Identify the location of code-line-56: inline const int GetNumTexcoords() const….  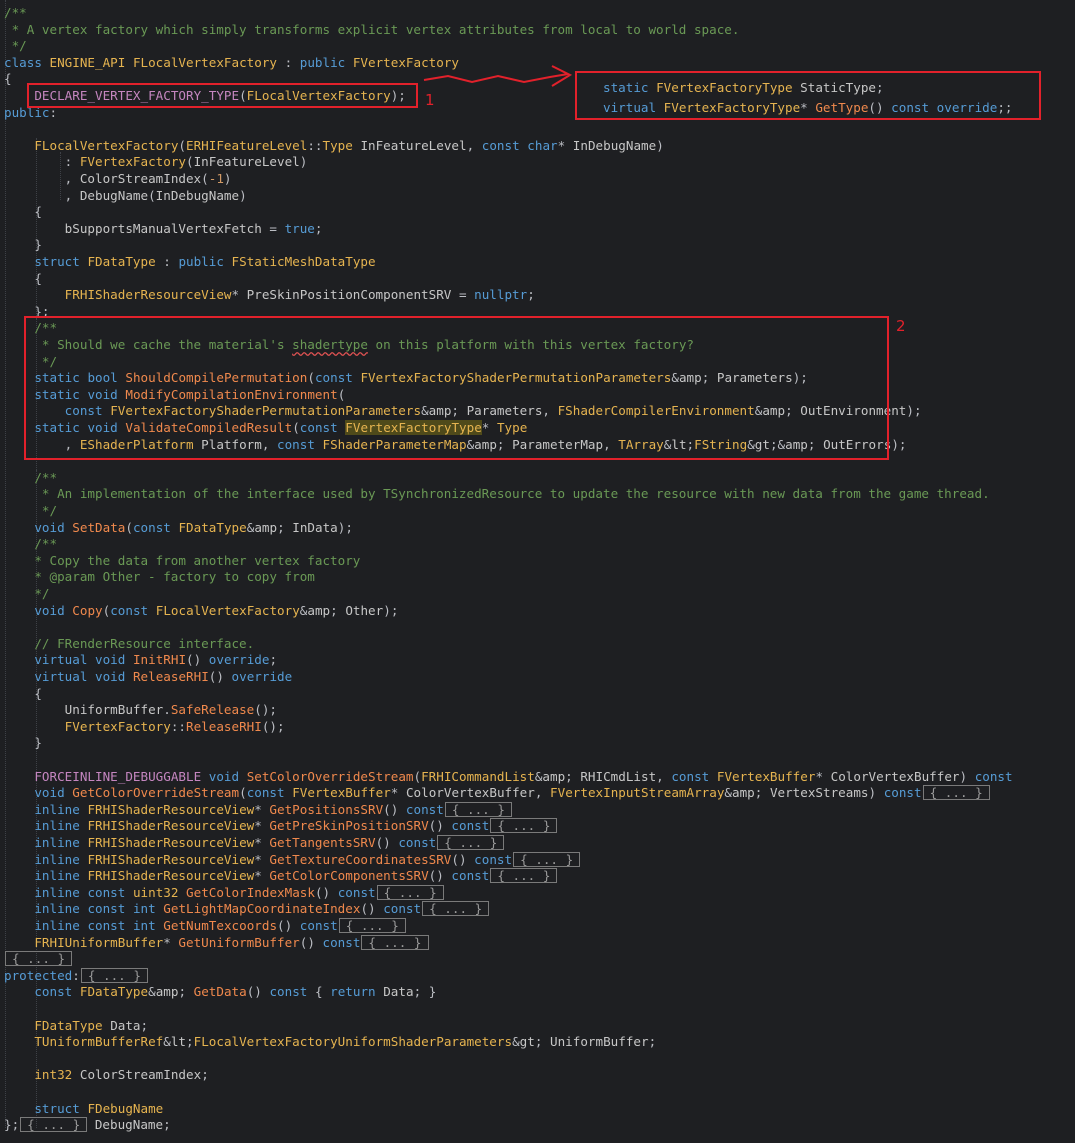
(205, 925).